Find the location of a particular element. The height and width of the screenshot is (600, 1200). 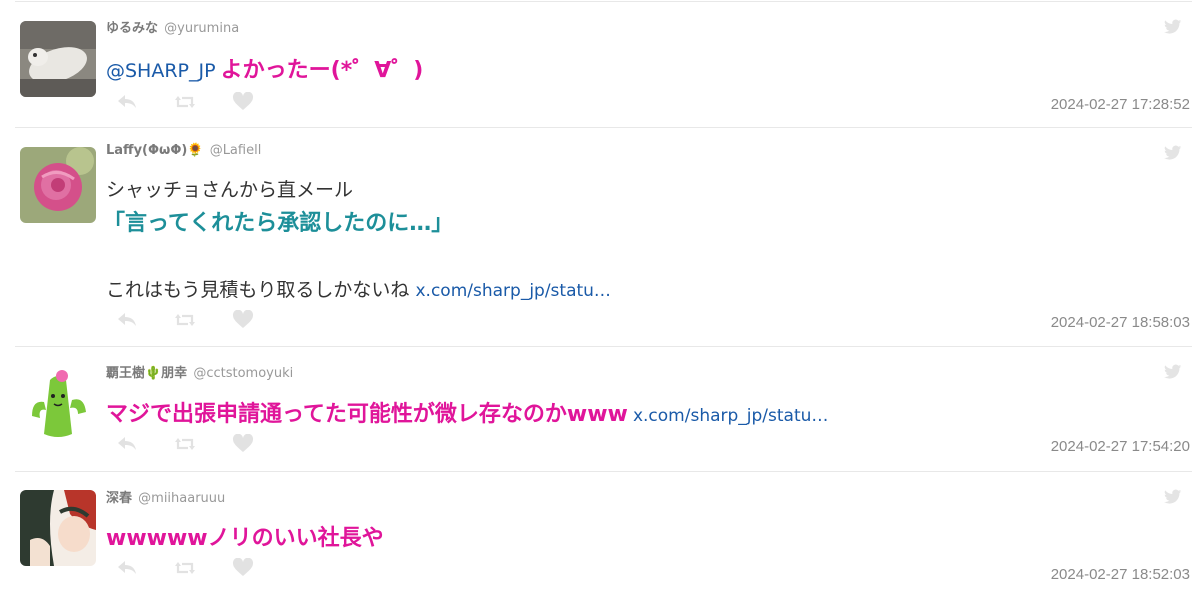

tweet-emphasis: よかったー(*゜∀゜) is located at coordinates (322, 70).